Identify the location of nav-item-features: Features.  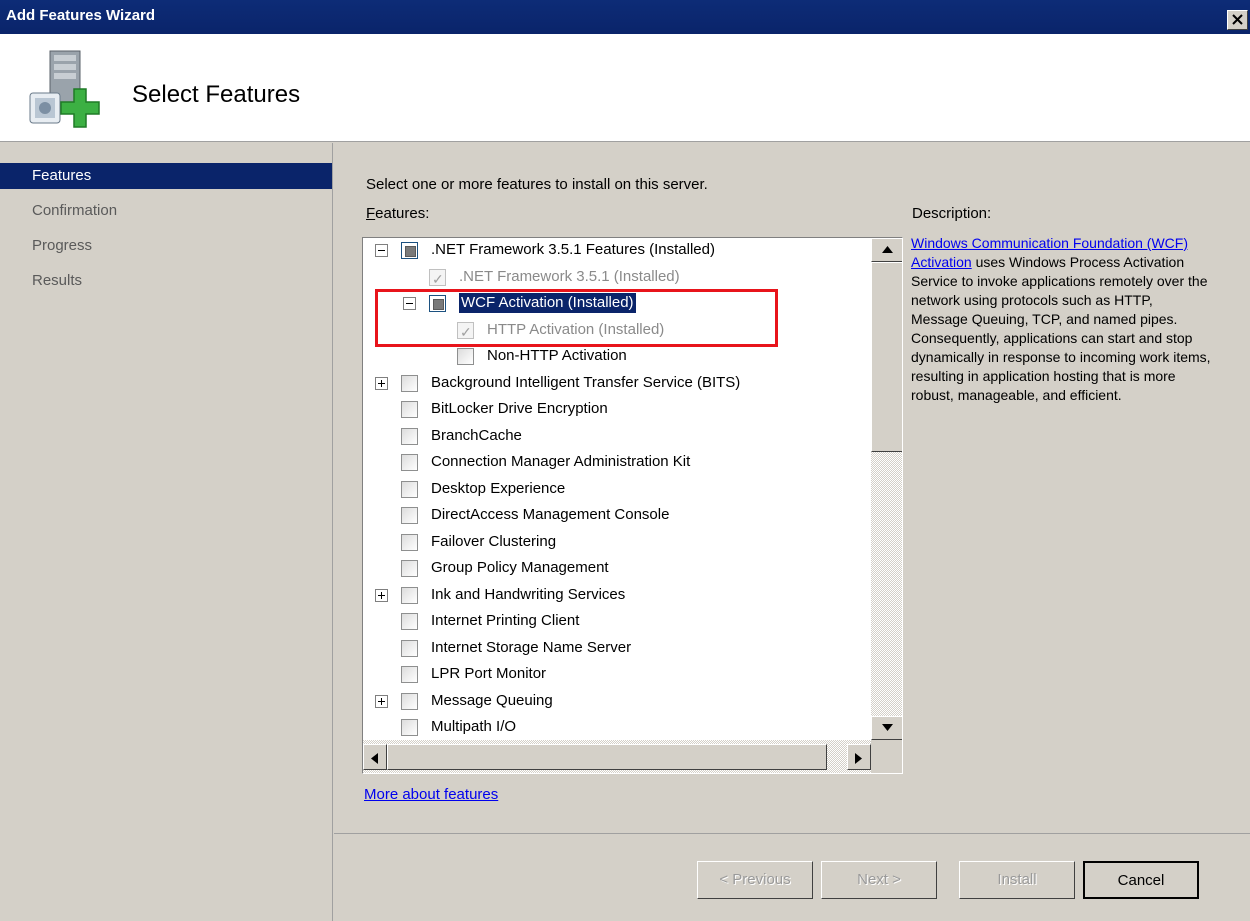
(166, 176).